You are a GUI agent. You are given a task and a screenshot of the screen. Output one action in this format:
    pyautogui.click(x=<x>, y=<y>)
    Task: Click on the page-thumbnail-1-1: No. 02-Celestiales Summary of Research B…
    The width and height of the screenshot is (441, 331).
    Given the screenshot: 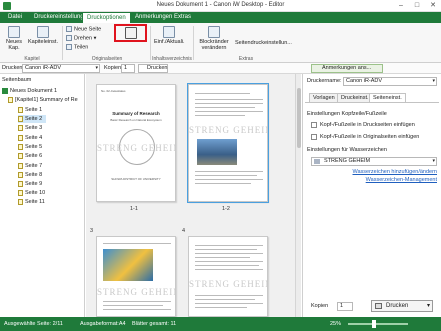 What is the action you would take?
    pyautogui.click(x=136, y=143)
    